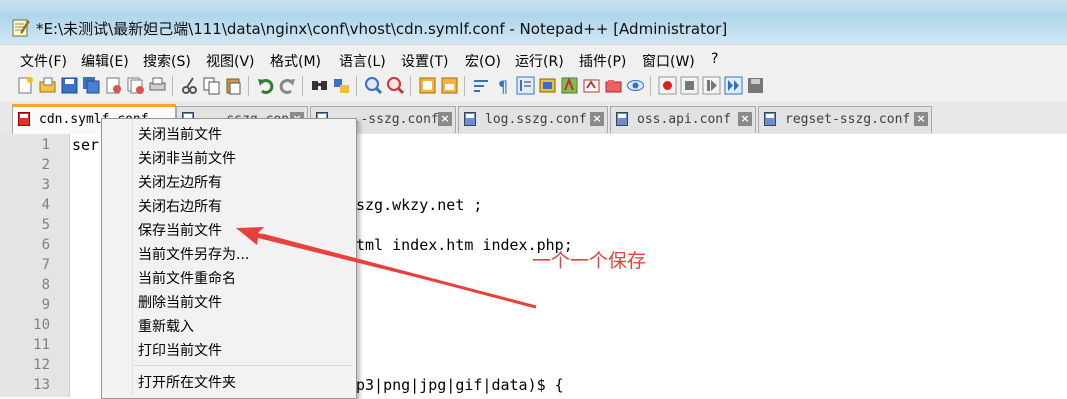  Describe the element at coordinates (589, 261) in the screenshot. I see `annotation-text: 一个一个保存` at that location.